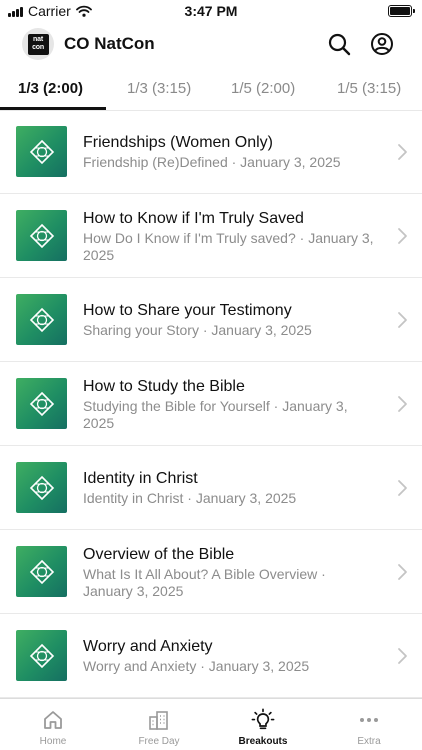 This screenshot has height=750, width=422. I want to click on nav-extra: Extra, so click(369, 724).